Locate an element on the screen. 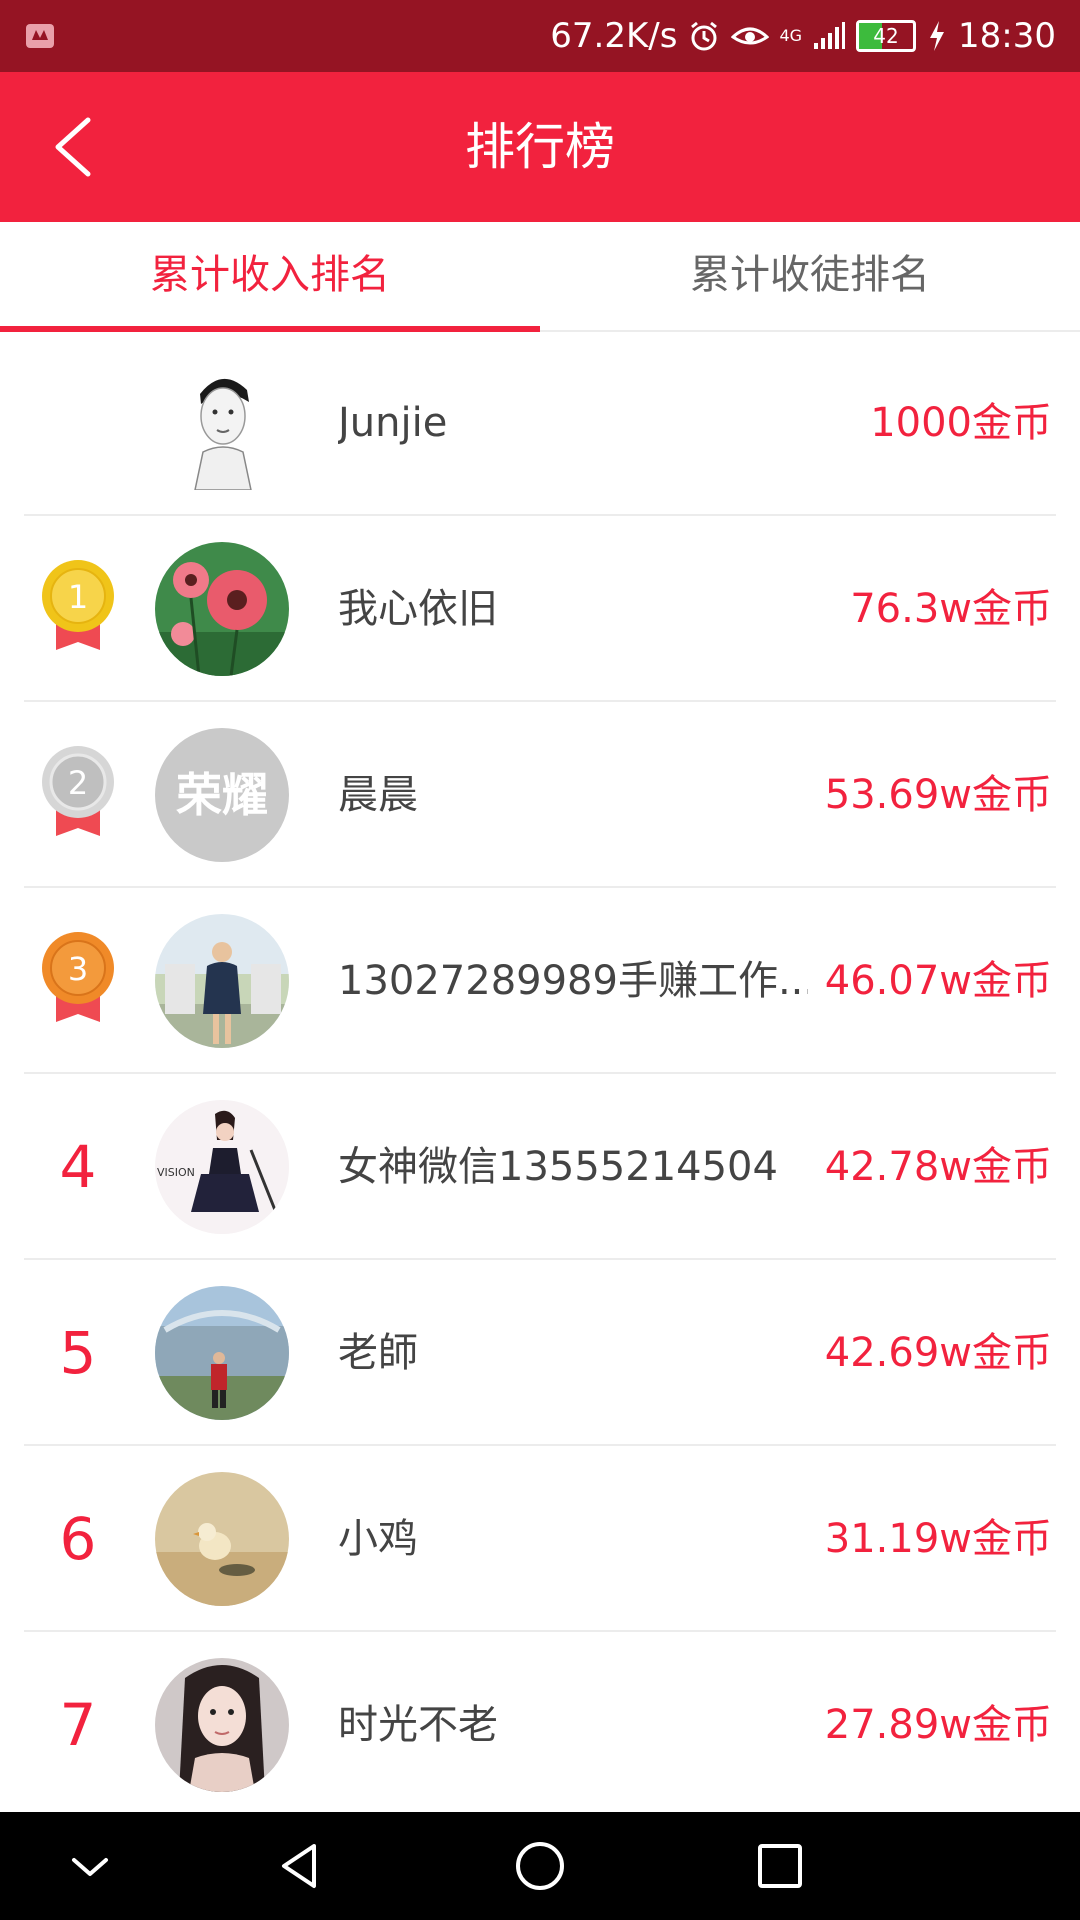 Image resolution: width=1080 pixels, height=1920 pixels. coin-amount: 1000金币 is located at coordinates (961, 423).